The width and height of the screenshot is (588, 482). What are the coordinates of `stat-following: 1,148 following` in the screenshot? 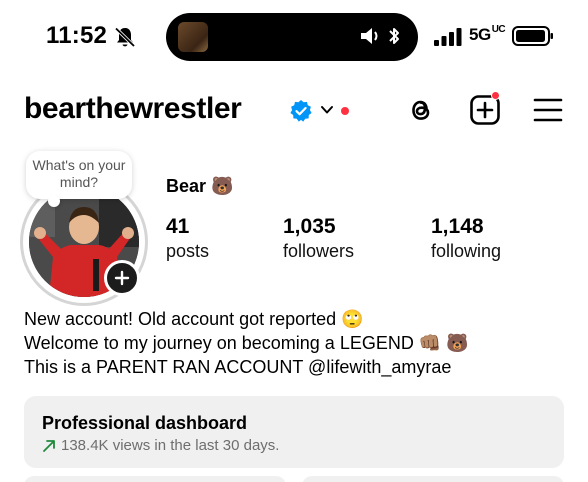 It's located at (466, 238).